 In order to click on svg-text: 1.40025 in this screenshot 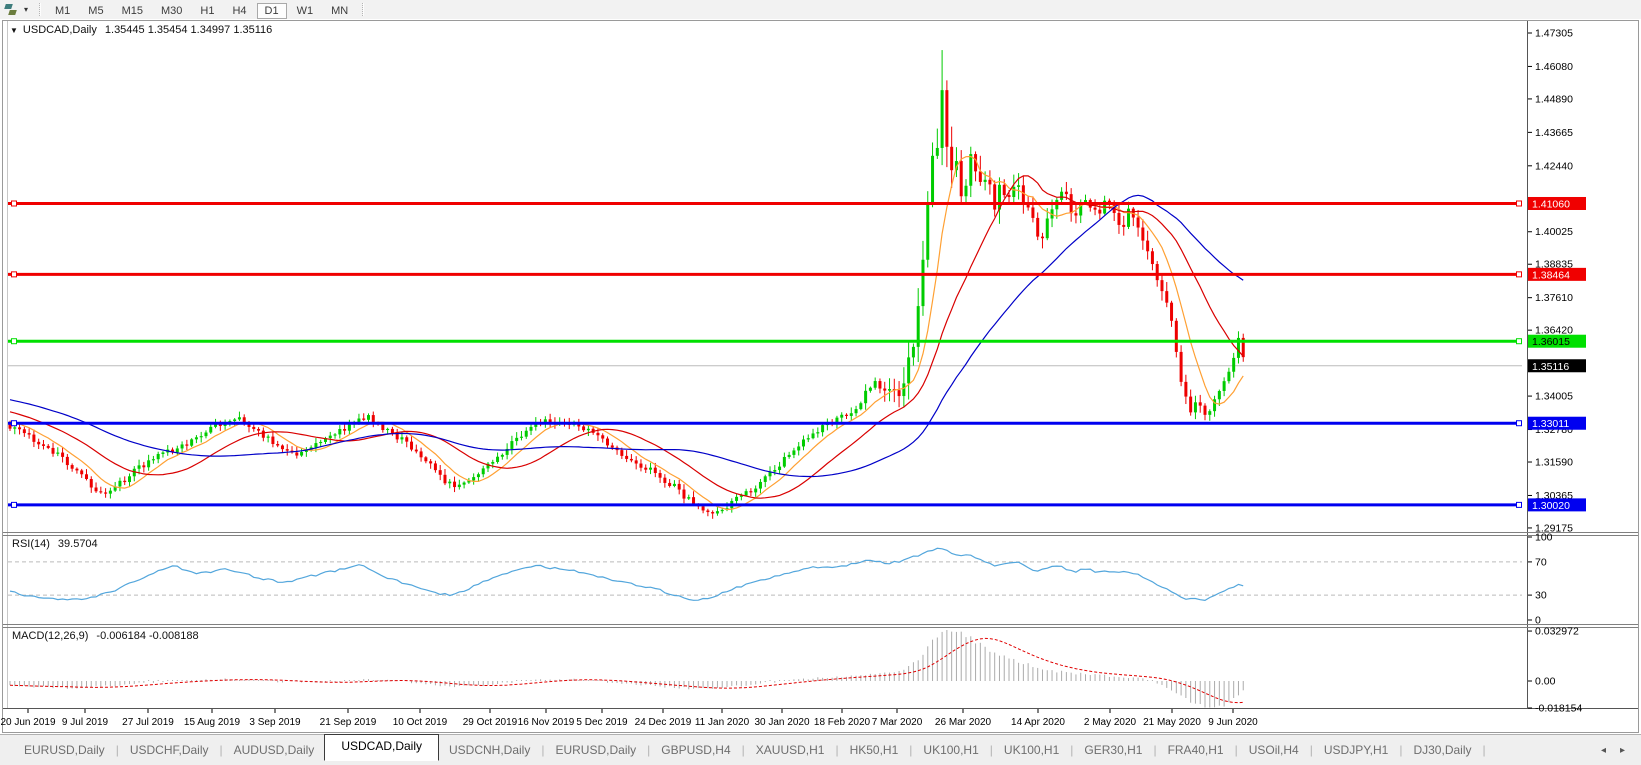, I will do `click(1554, 232)`.